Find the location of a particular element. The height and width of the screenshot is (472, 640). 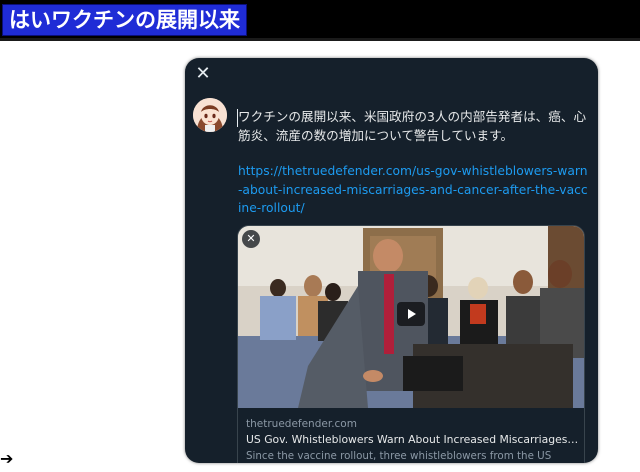

cursor-arrow-icon: ➔ is located at coordinates (7, 458).